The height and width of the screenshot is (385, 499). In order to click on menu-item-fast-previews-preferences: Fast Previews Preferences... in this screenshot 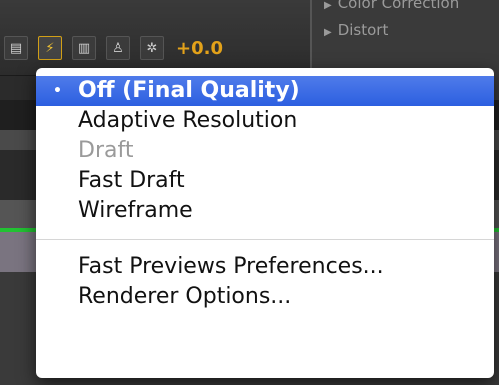, I will do `click(265, 267)`.